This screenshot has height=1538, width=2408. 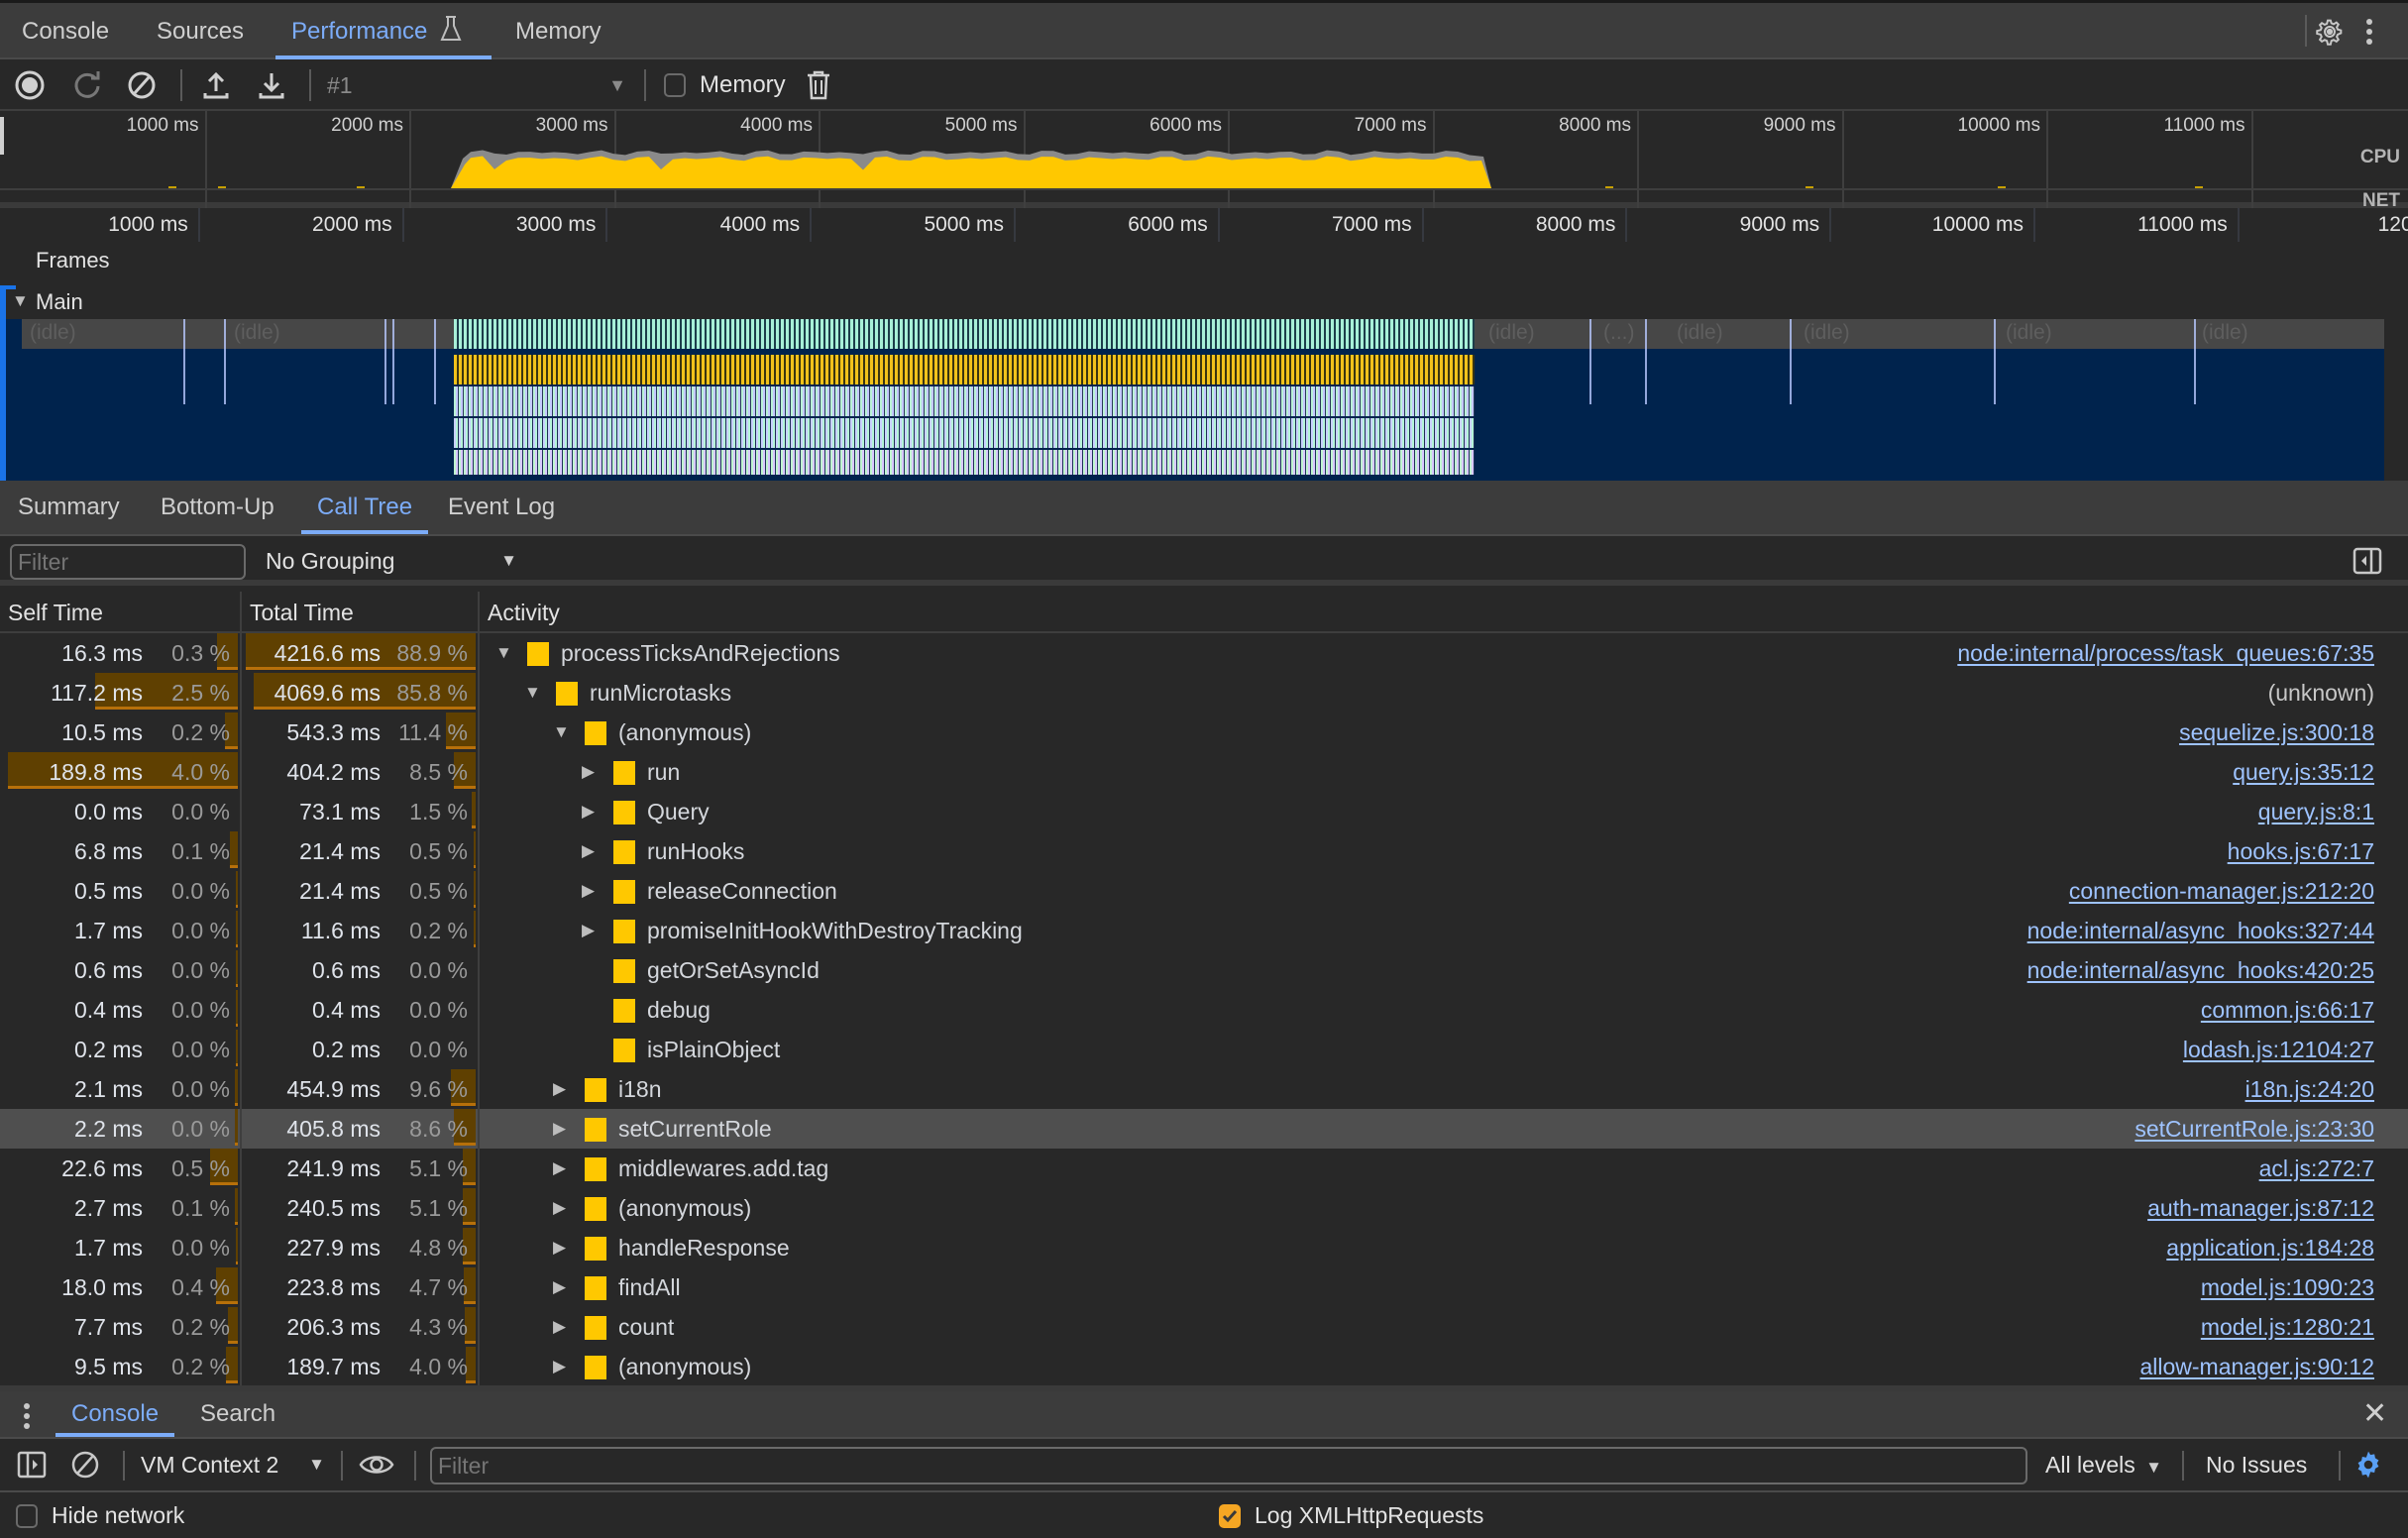 I want to click on tab-console: Console, so click(x=65, y=31).